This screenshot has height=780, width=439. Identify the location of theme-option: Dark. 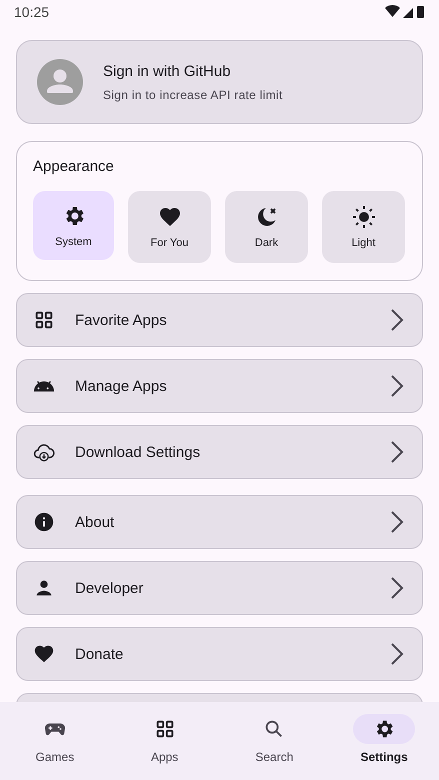
(266, 227).